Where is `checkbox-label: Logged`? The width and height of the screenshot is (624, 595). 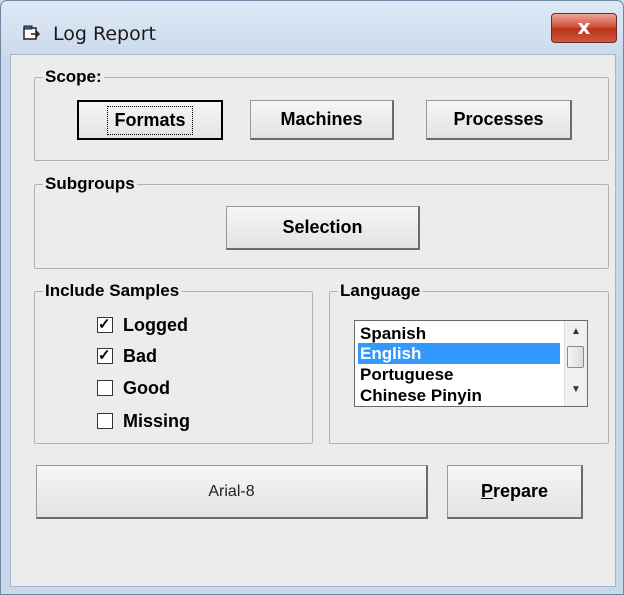 checkbox-label: Logged is located at coordinates (155, 324).